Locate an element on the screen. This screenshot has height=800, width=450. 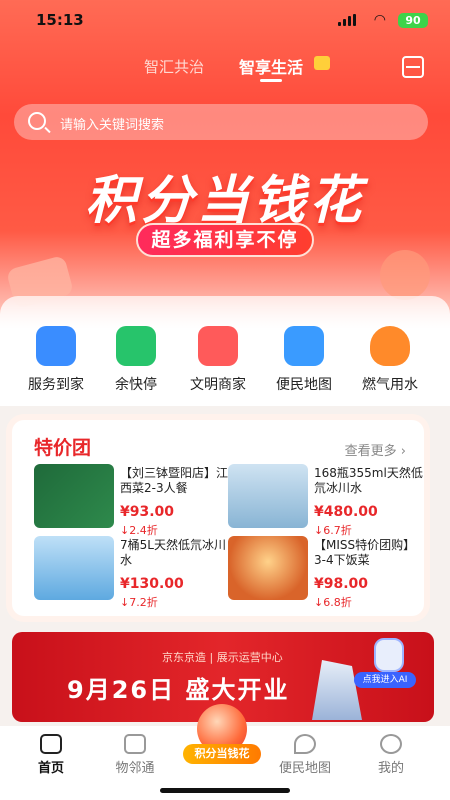
nav-label: 我的 is located at coordinates (390, 768).